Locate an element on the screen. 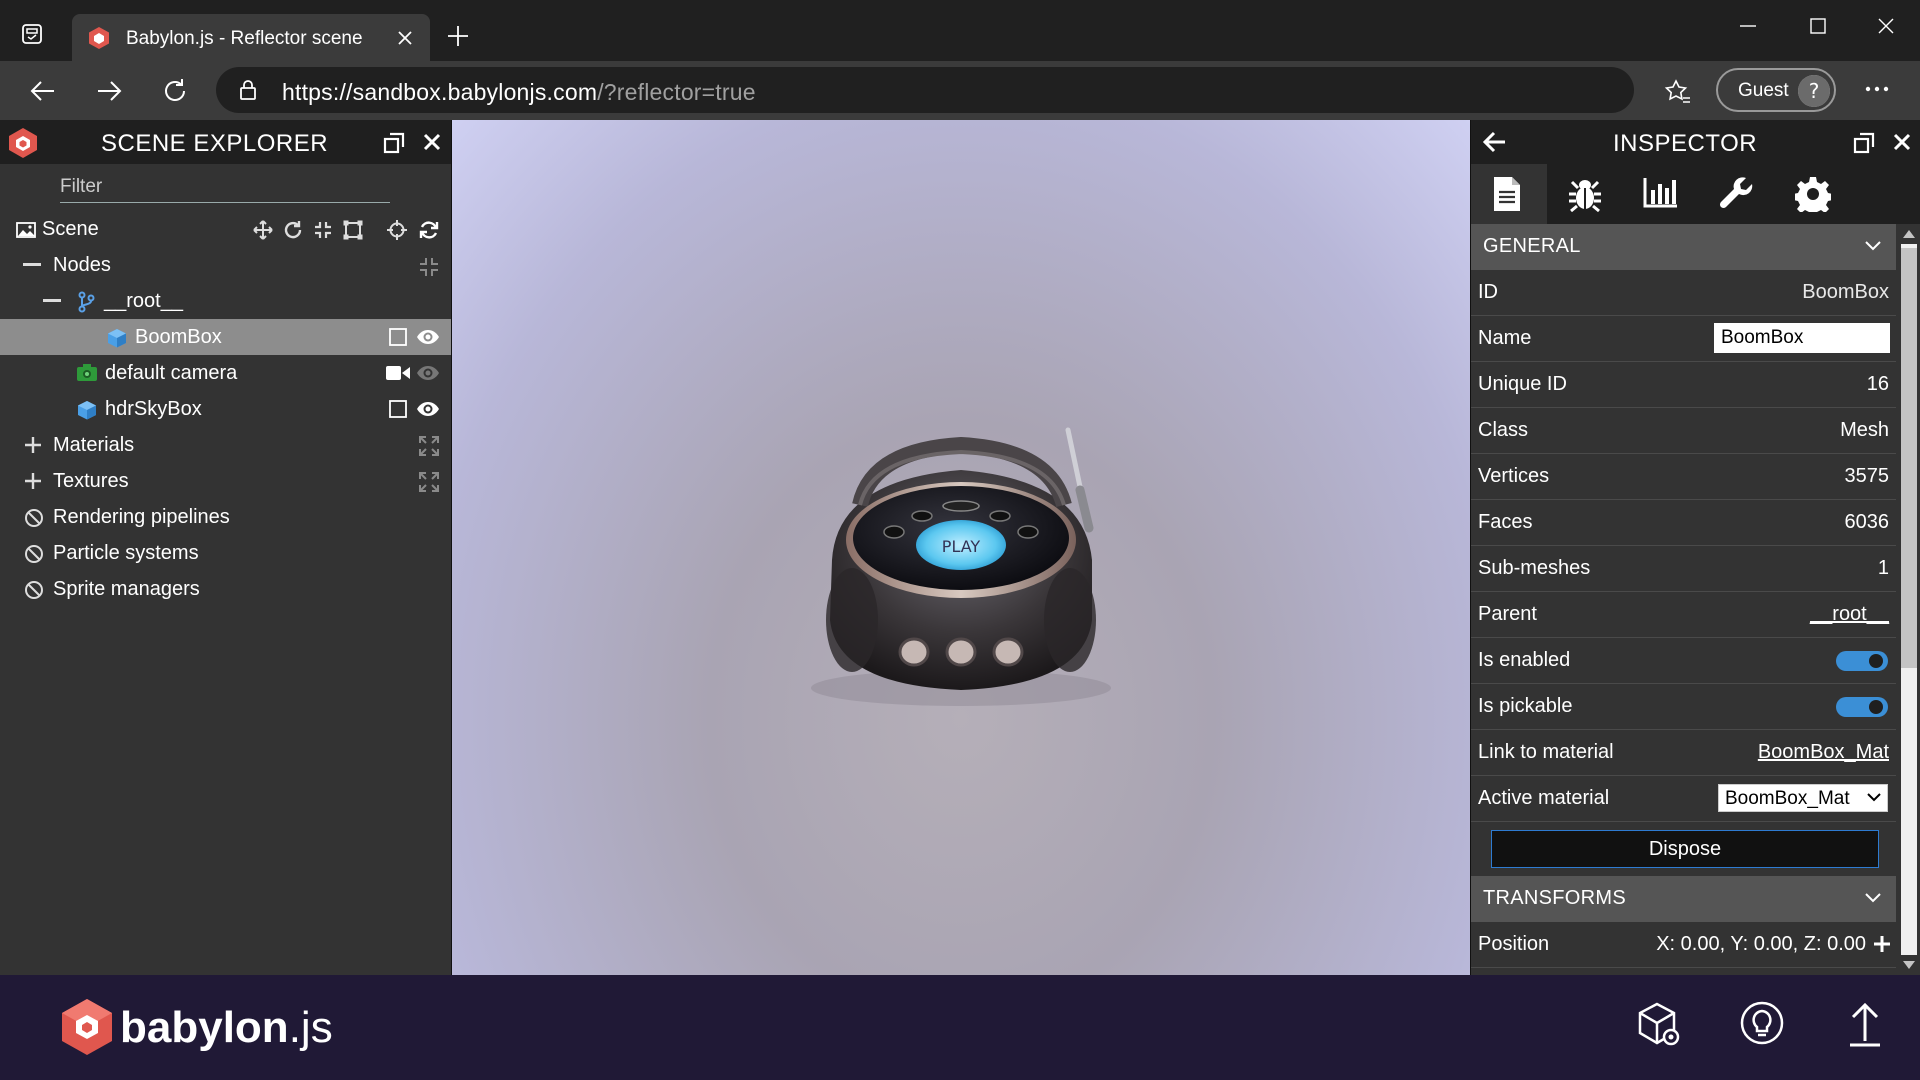 The height and width of the screenshot is (1080, 1920). inspector-tabs is located at coordinates (1695, 194).